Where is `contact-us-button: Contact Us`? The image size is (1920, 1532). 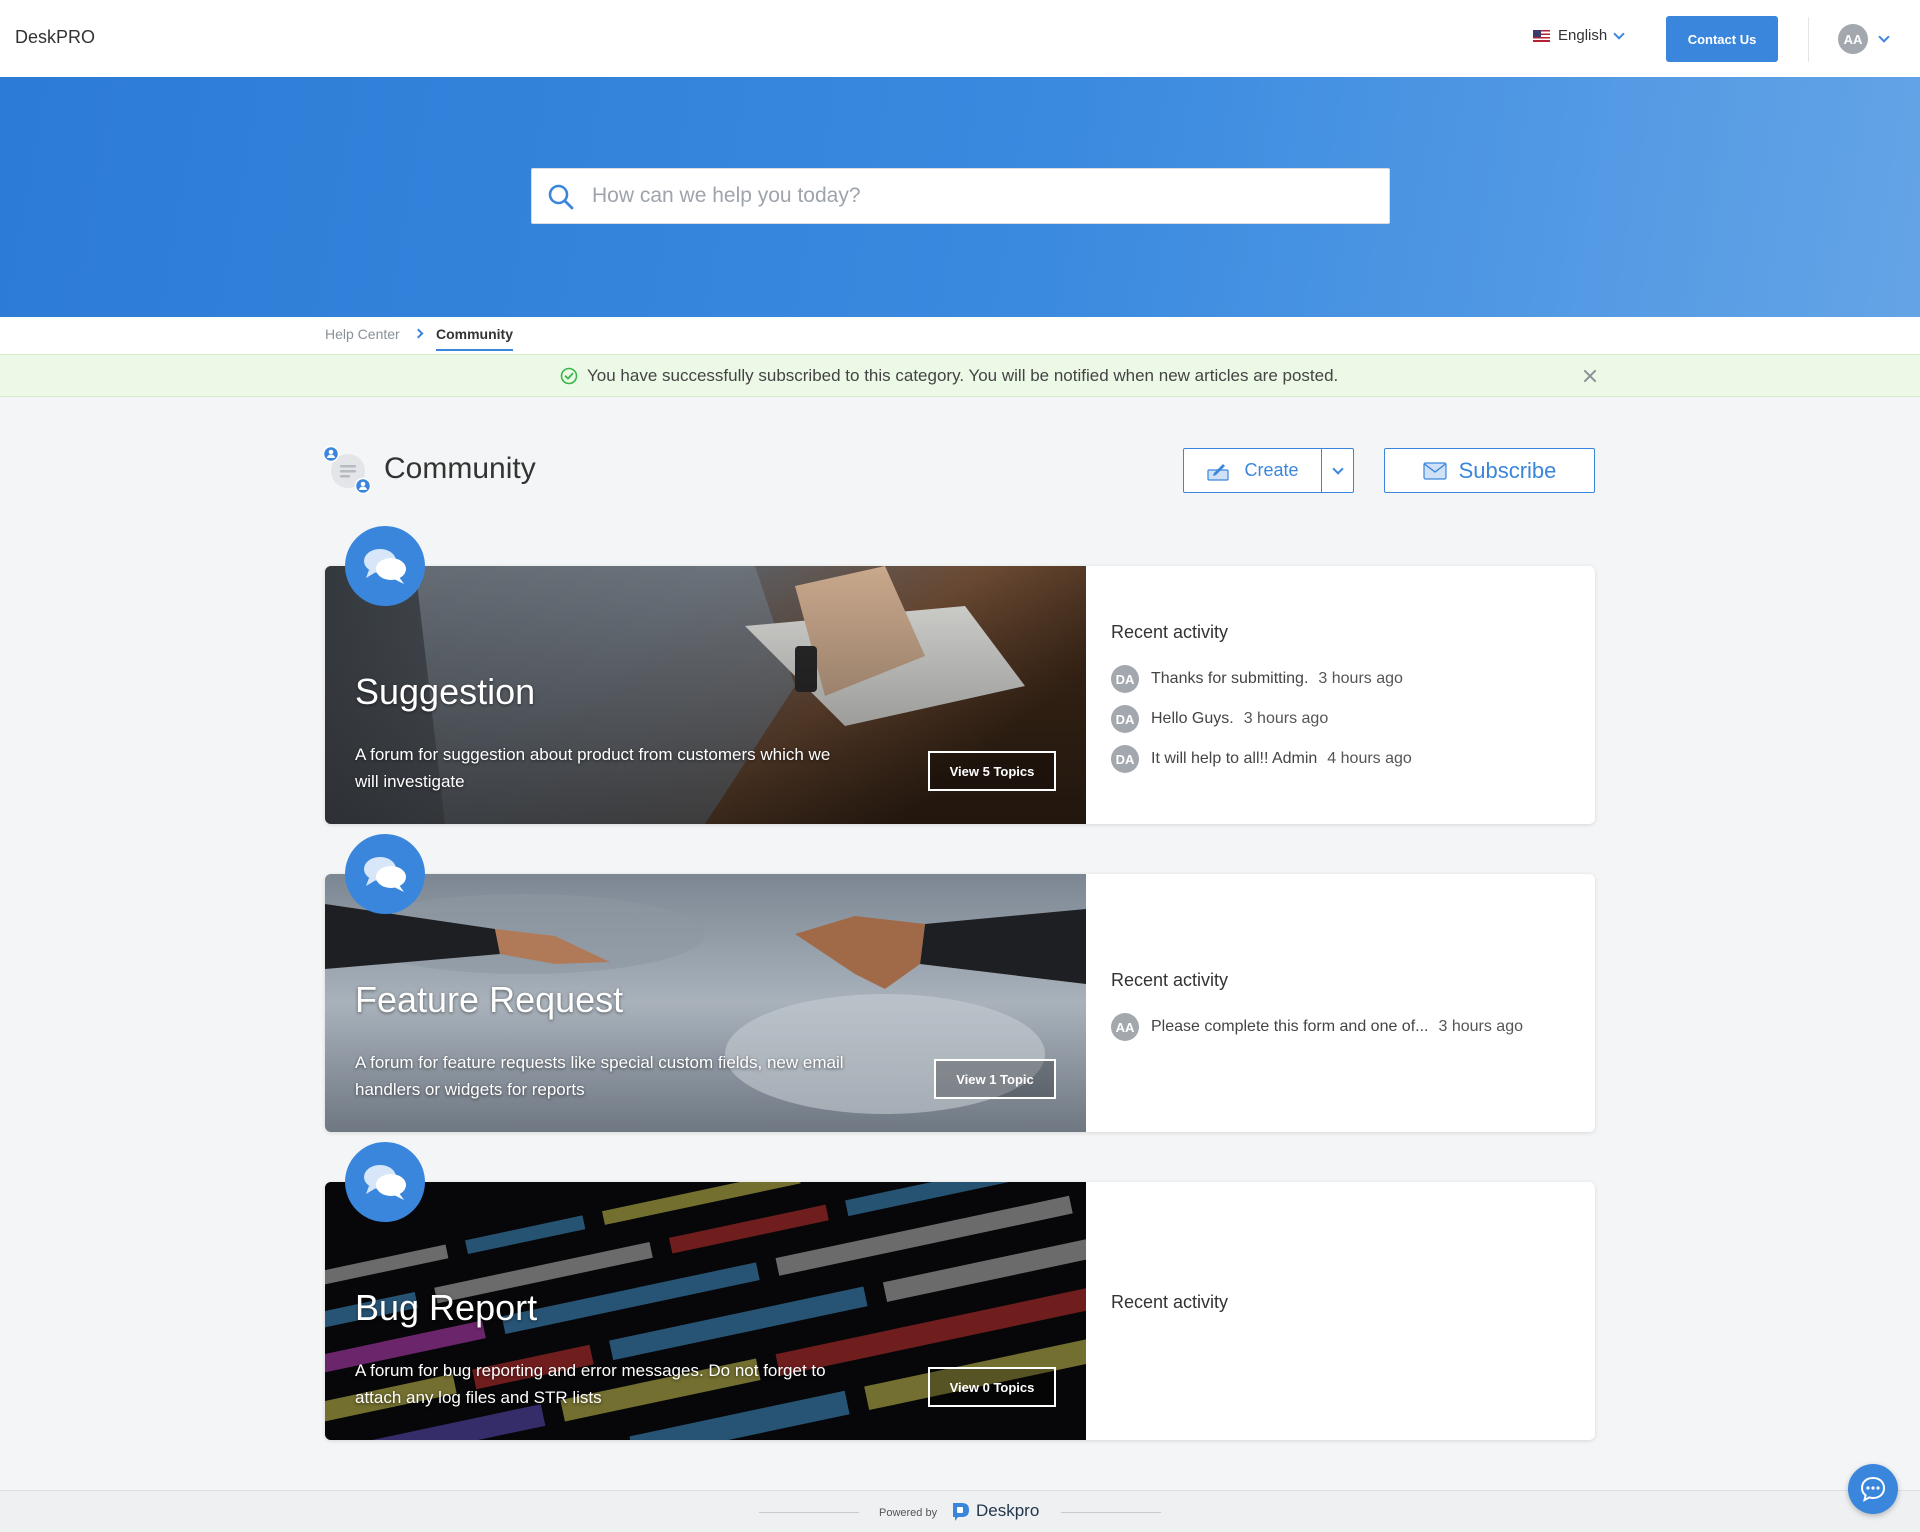 contact-us-button: Contact Us is located at coordinates (1722, 39).